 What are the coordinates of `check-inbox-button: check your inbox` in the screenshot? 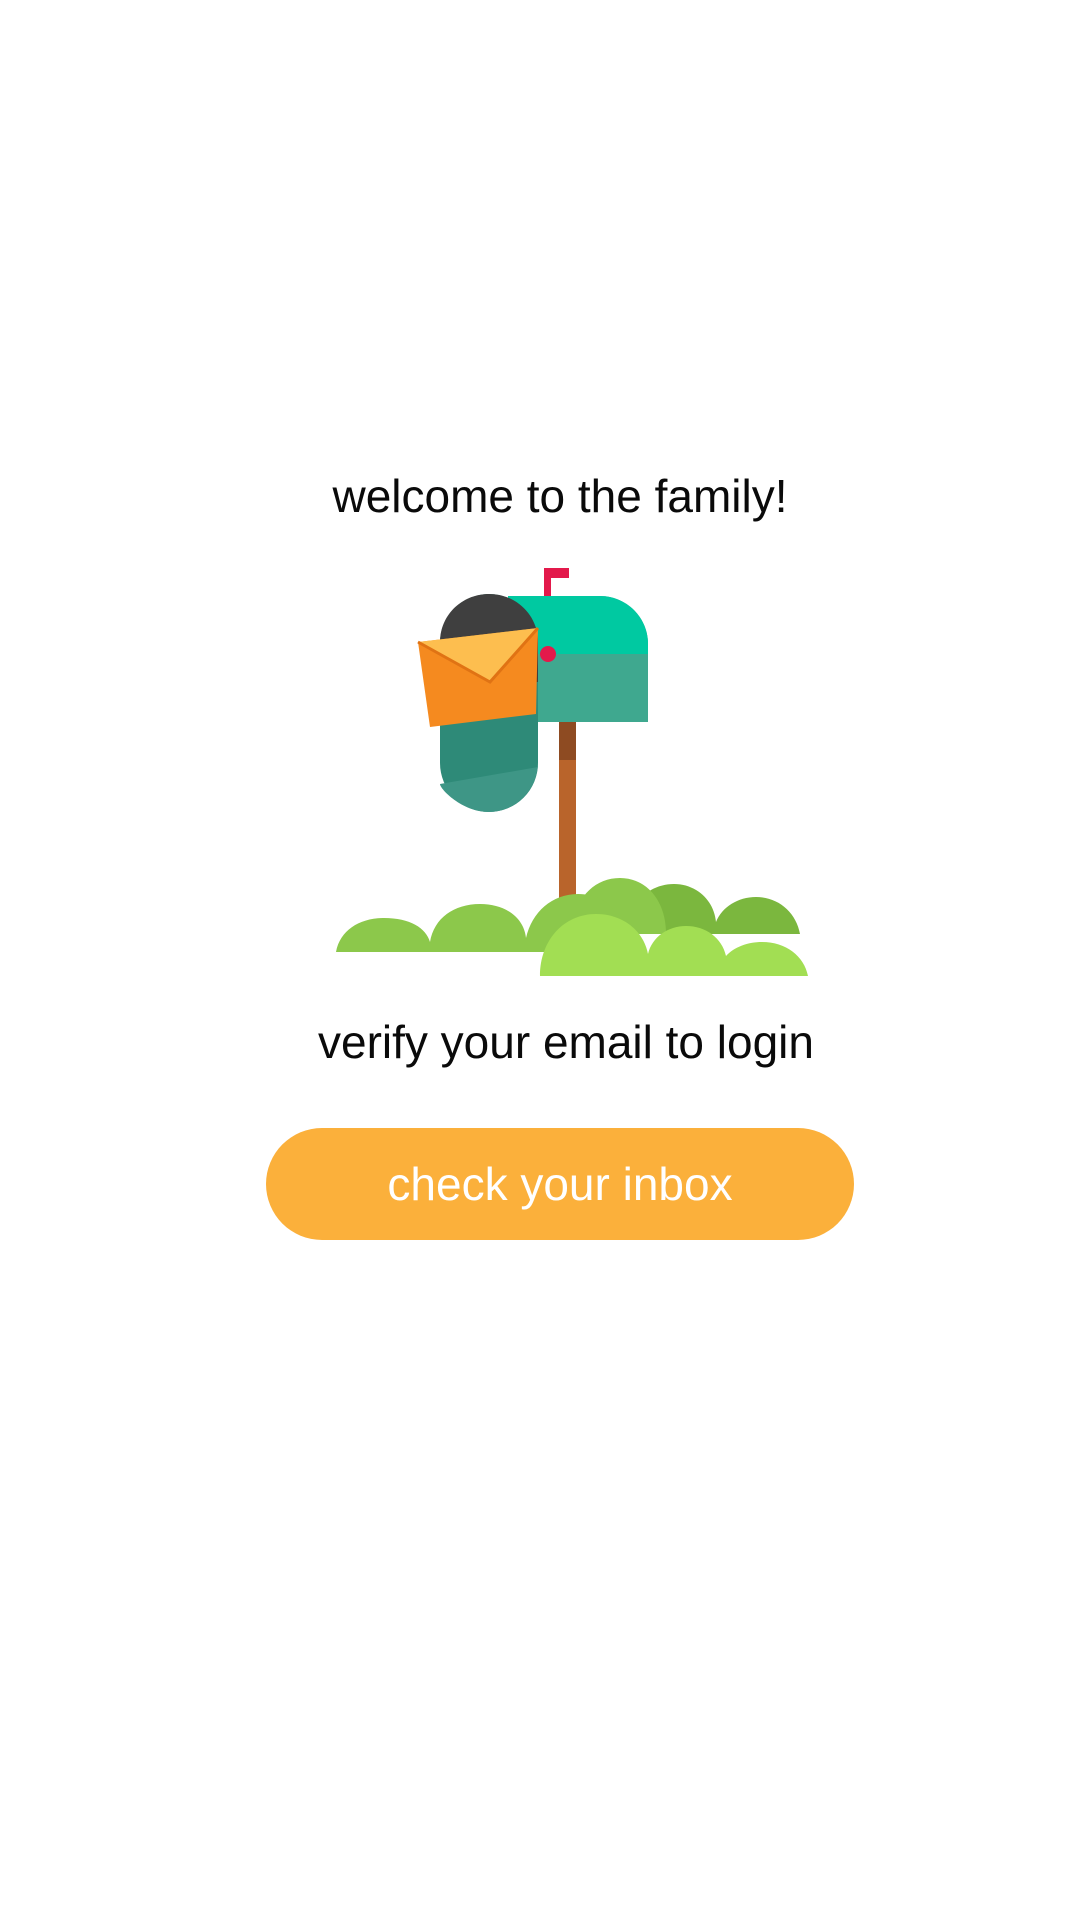 It's located at (560, 1184).